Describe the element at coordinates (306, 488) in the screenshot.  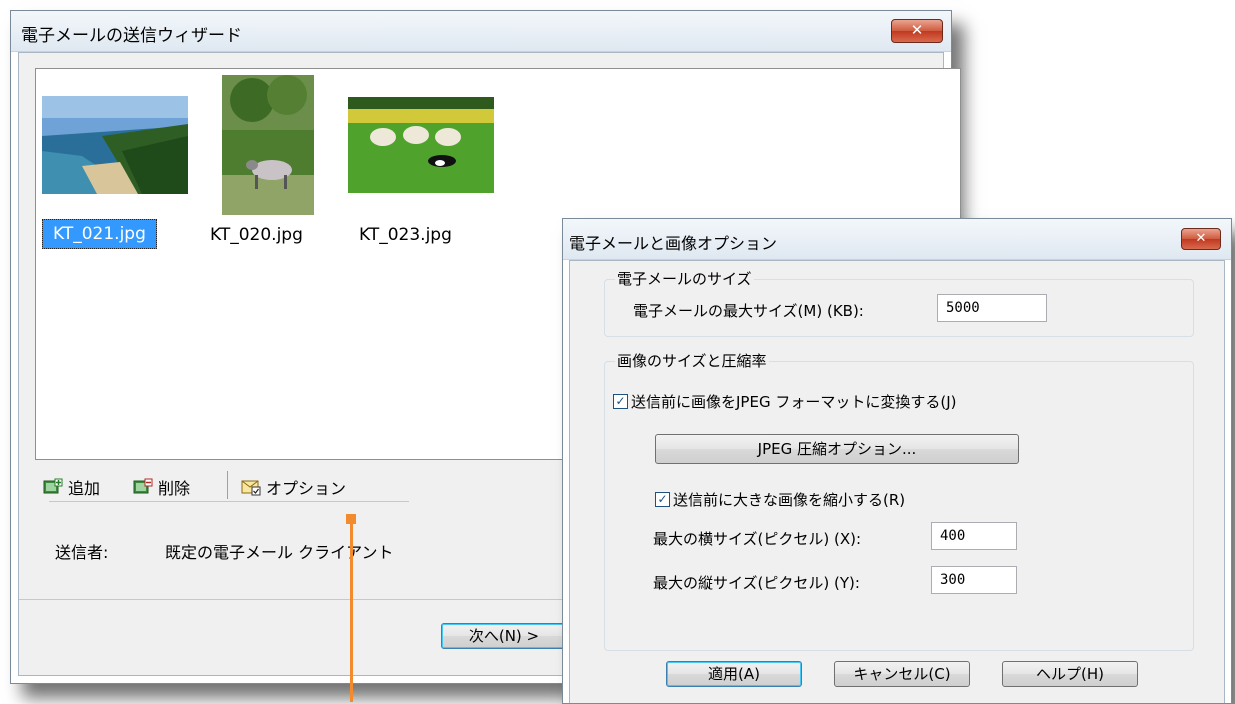
I see `options-label: オプション` at that location.